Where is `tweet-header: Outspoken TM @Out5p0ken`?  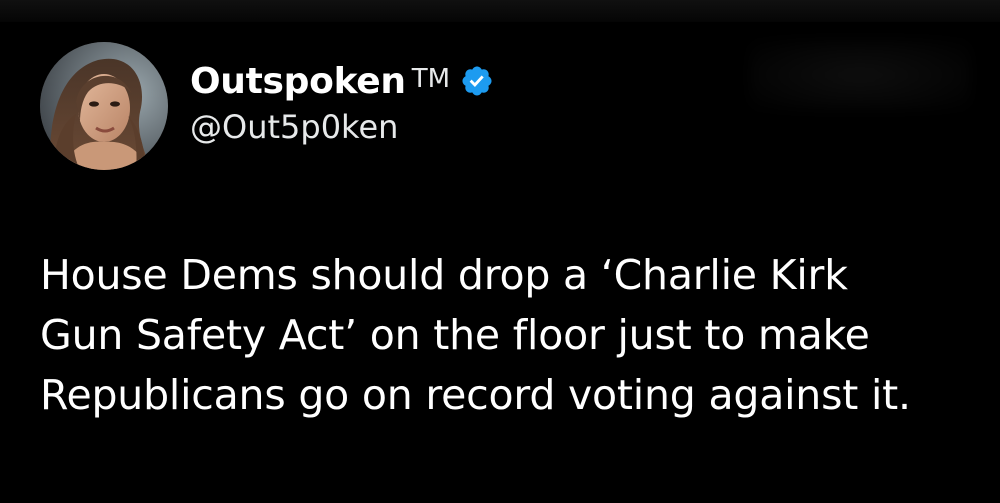
tweet-header: Outspoken TM @Out5p0ken is located at coordinates (342, 102).